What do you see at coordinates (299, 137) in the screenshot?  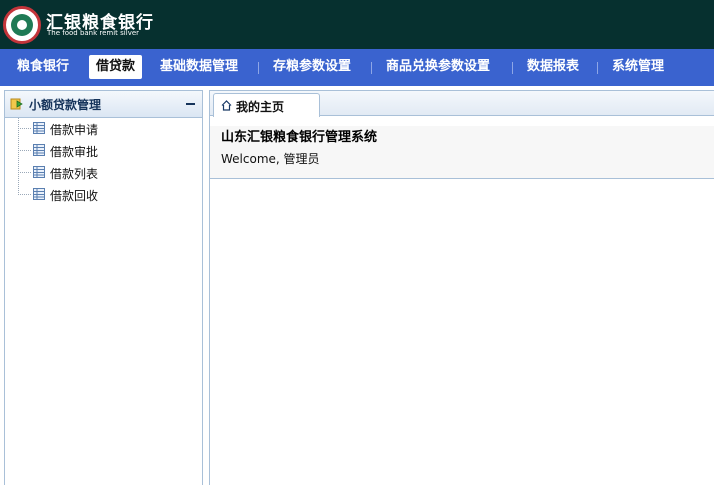 I see `page-title: 山东汇银粮食银行管理系统` at bounding box center [299, 137].